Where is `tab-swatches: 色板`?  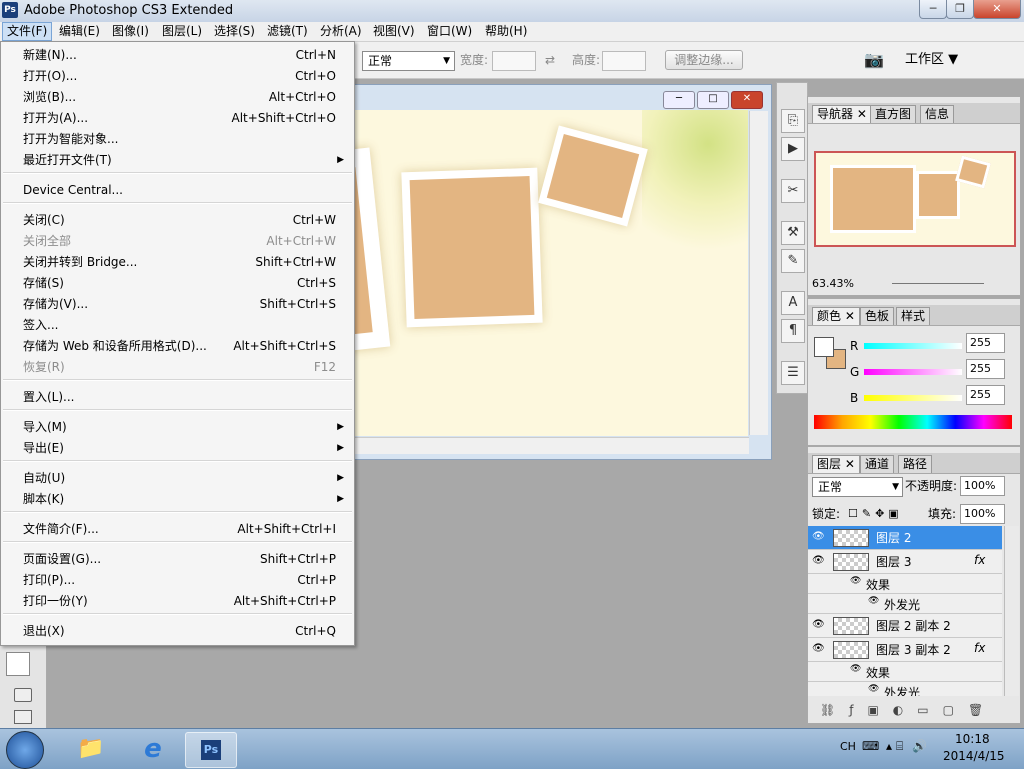
tab-swatches: 色板 is located at coordinates (877, 316).